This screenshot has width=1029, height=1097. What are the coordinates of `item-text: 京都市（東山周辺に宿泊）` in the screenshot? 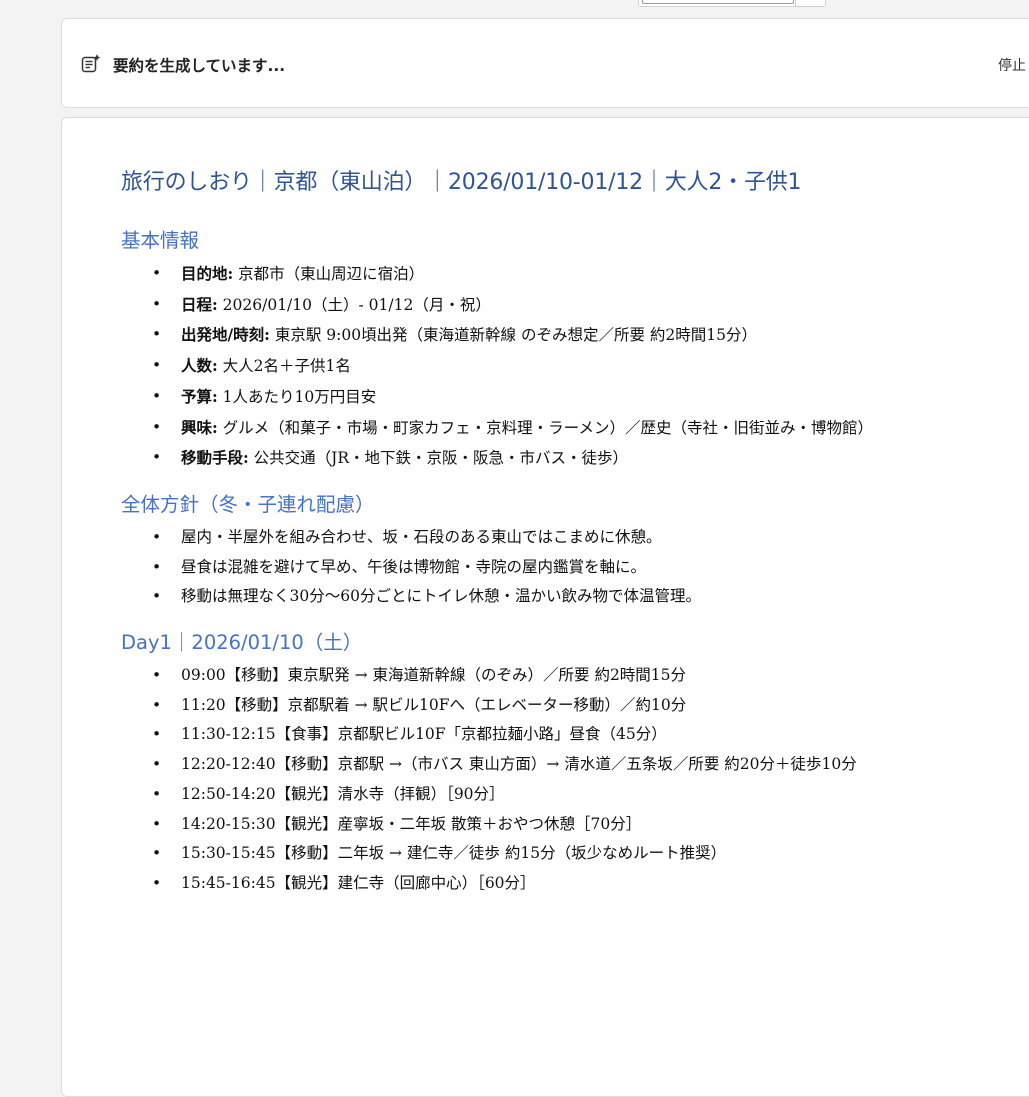 It's located at (329, 274).